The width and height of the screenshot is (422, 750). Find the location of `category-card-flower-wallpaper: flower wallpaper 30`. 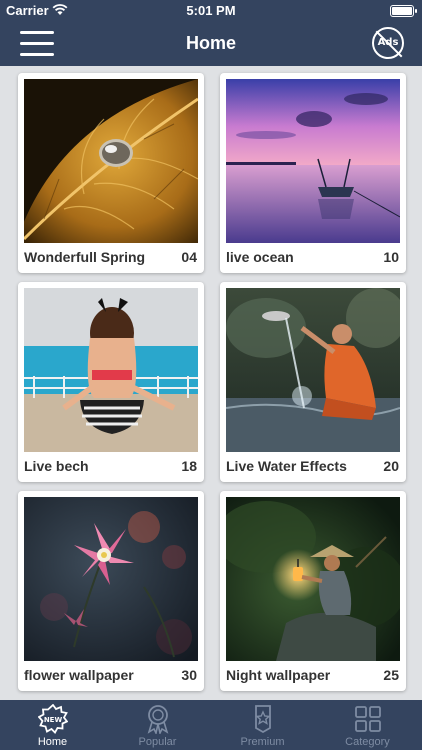

category-card-flower-wallpaper: flower wallpaper 30 is located at coordinates (111, 591).